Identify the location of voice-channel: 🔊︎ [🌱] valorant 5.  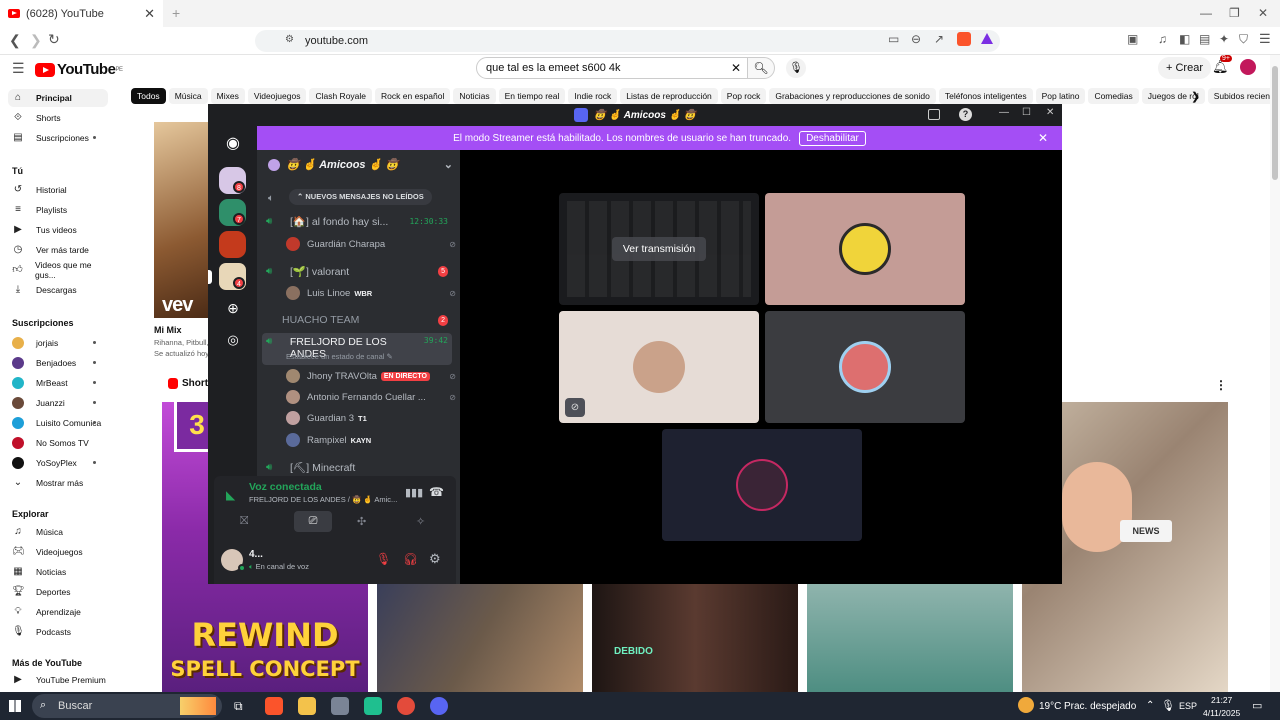
(357, 271).